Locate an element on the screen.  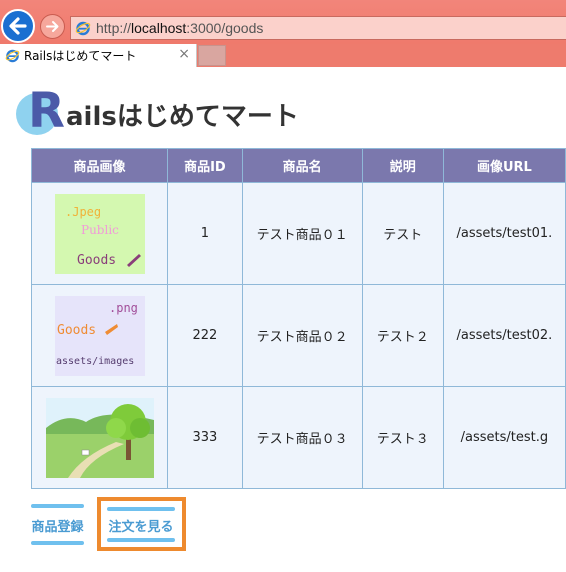
id-cell: 1 is located at coordinates (205, 233).